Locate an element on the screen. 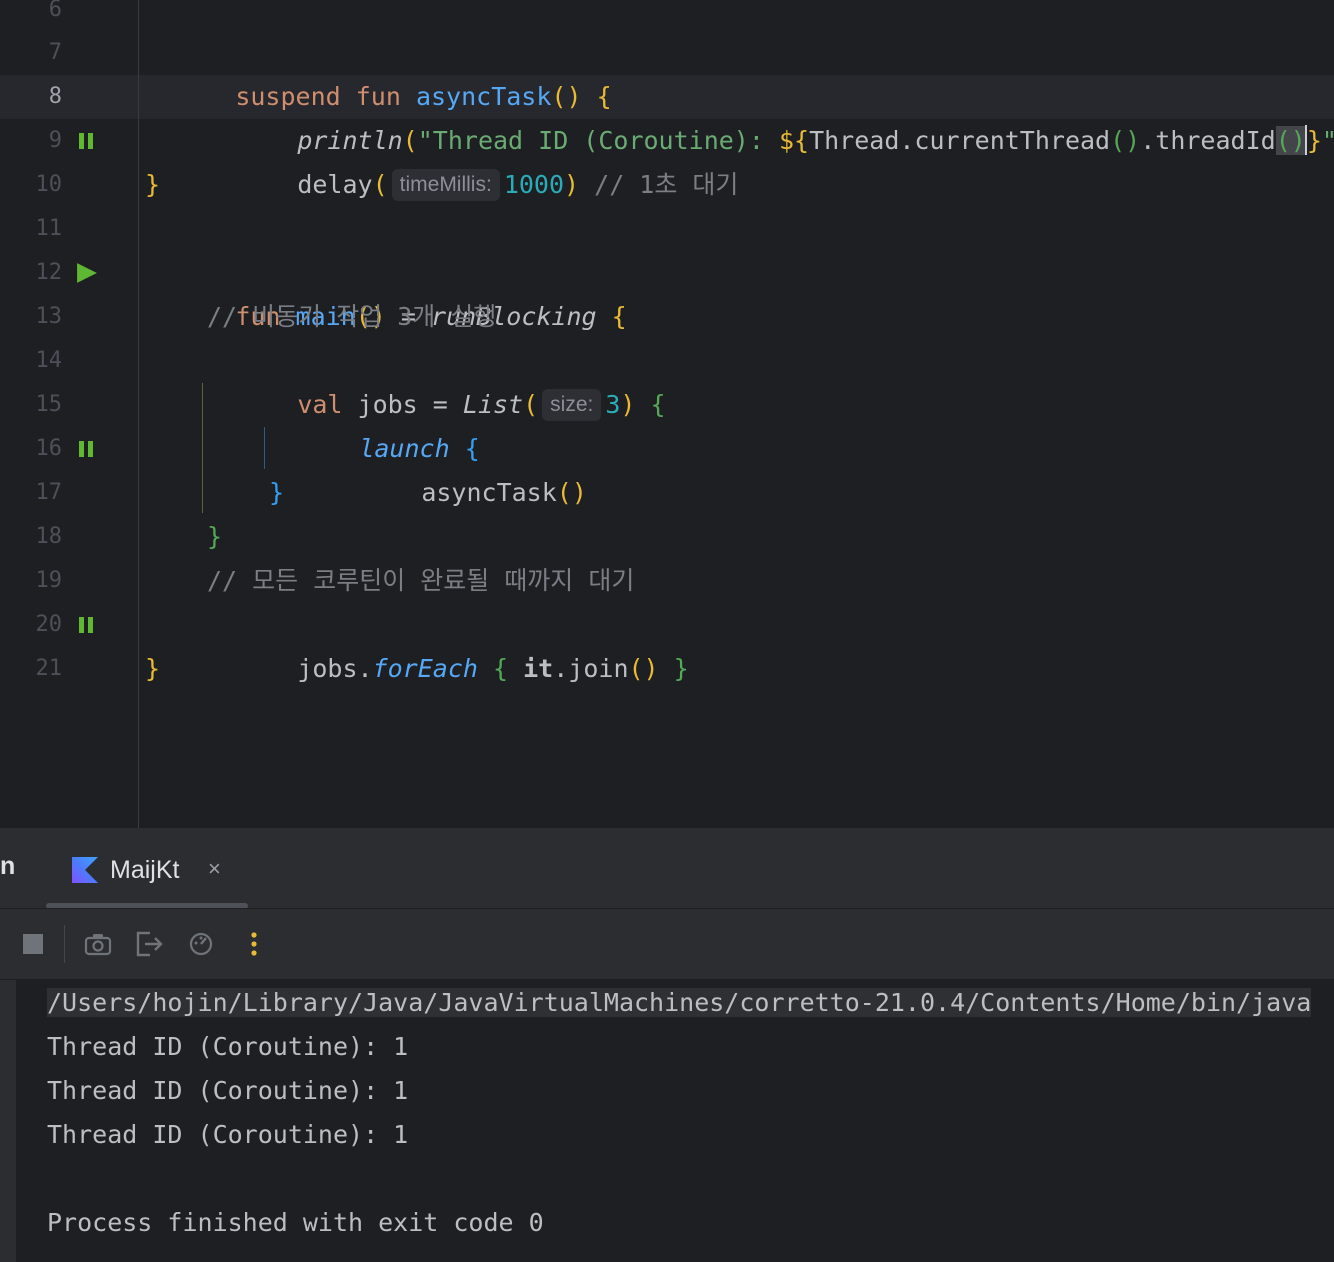  more-options-button is located at coordinates (254, 944).